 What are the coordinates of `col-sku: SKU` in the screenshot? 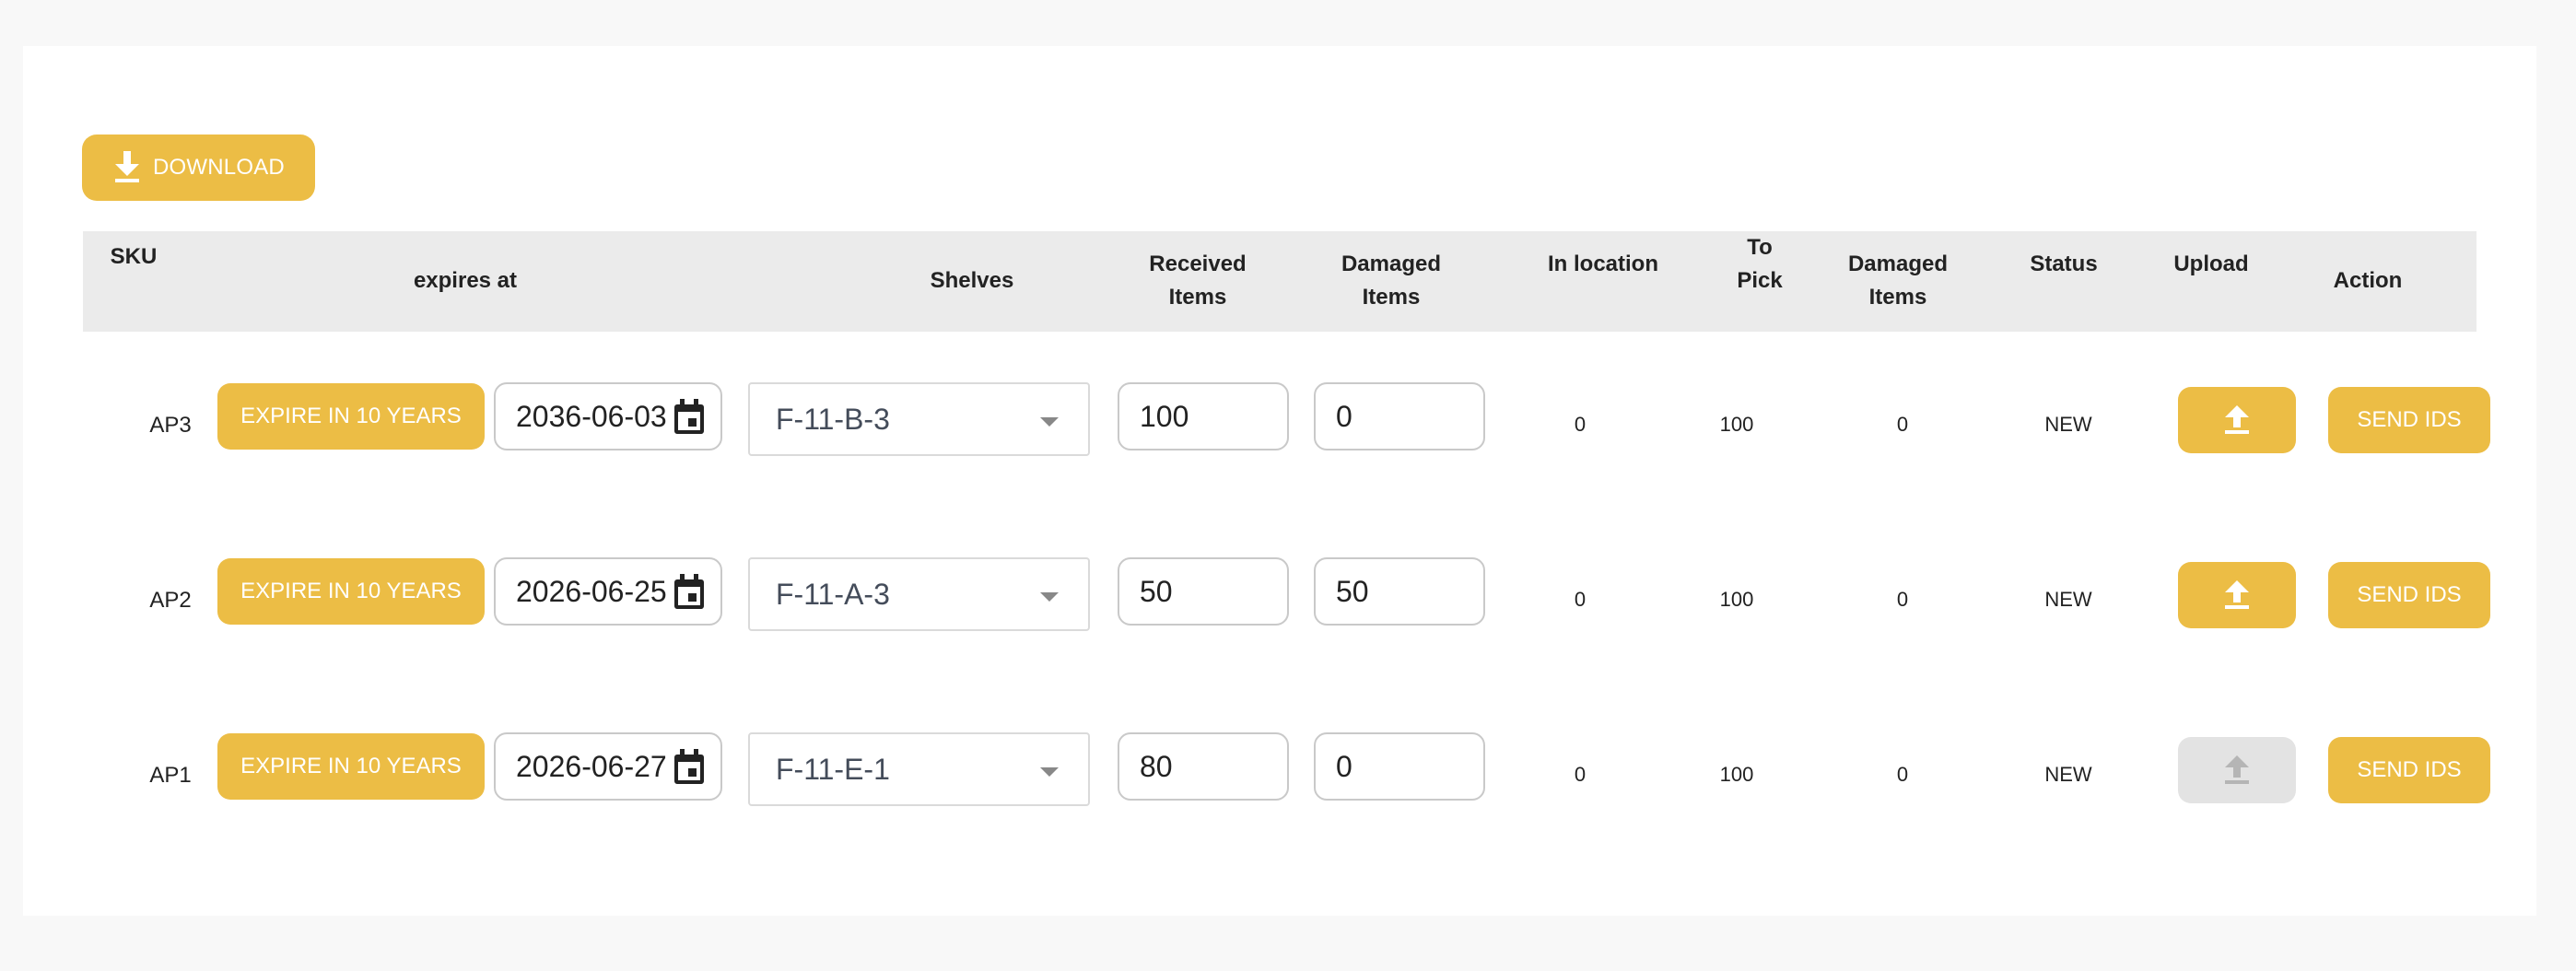 It's located at (134, 256).